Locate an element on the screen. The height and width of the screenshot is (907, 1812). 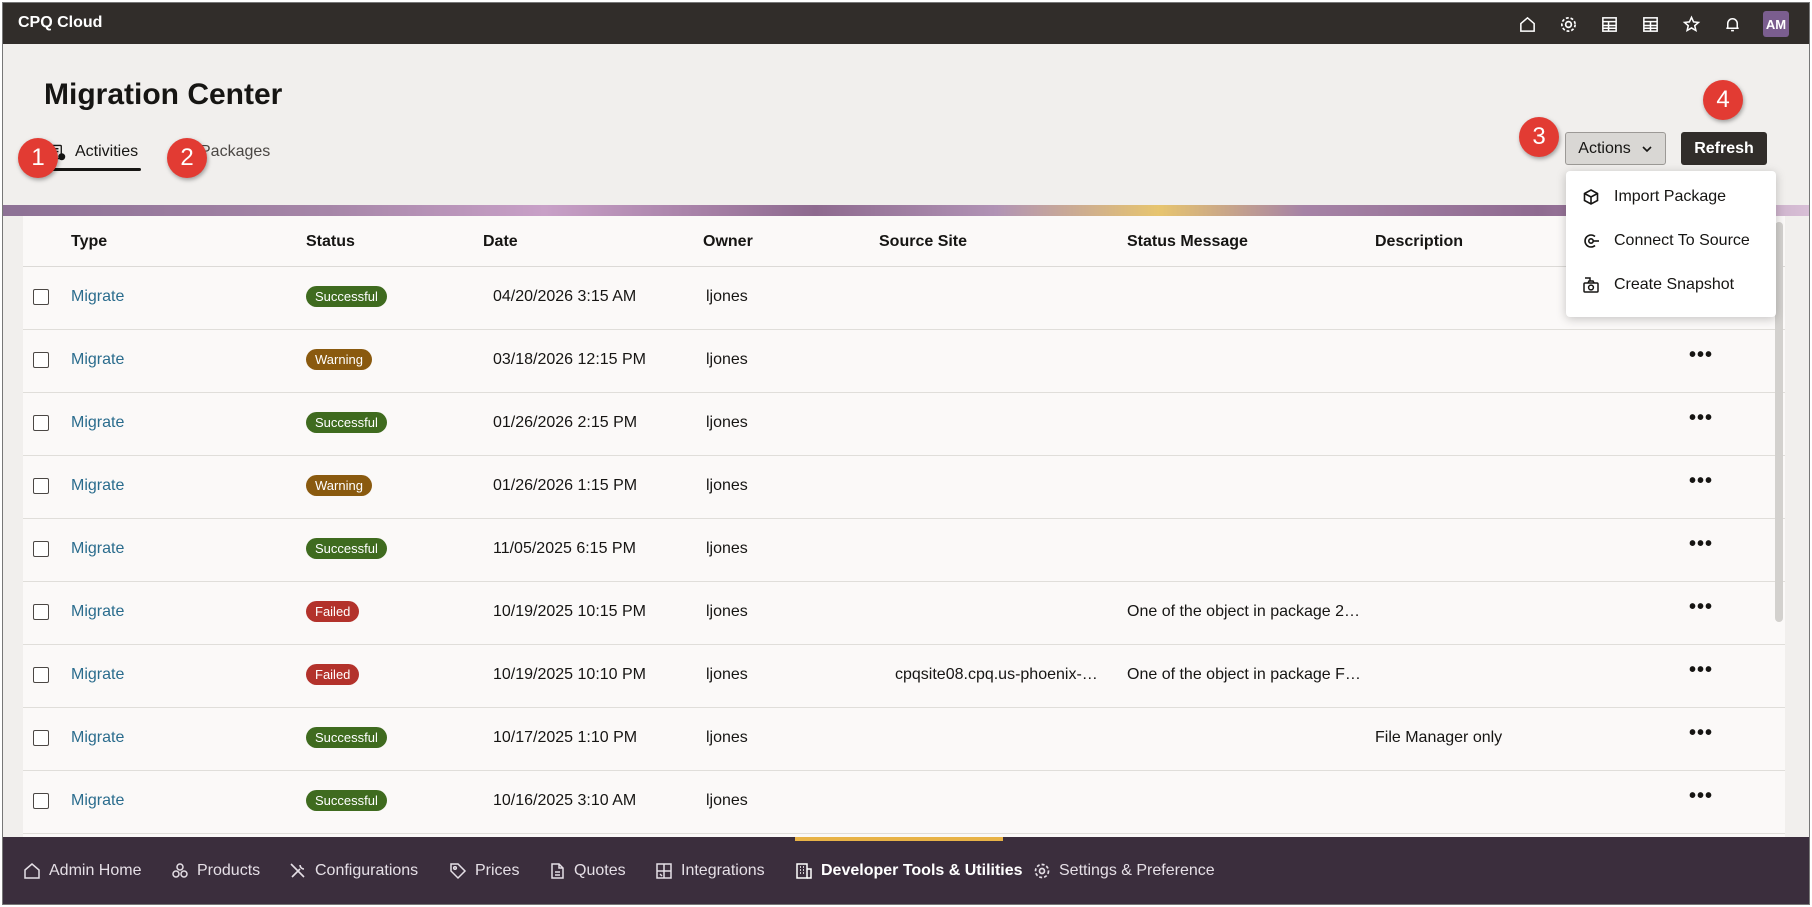
column-header-type: Type is located at coordinates (89, 242).